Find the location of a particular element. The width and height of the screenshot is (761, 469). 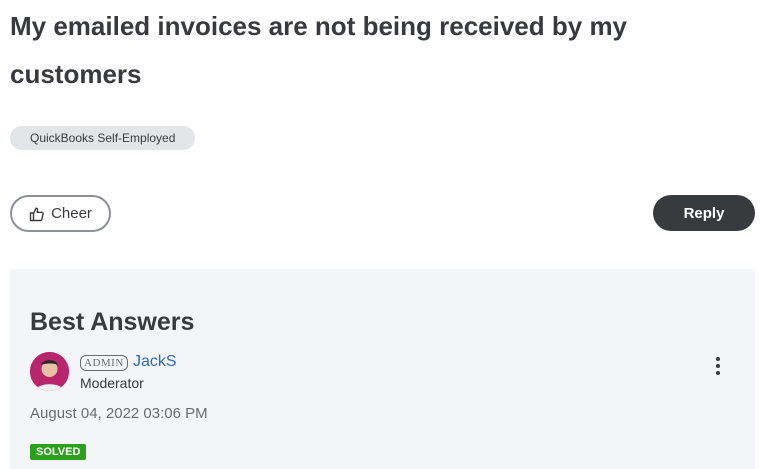

author-name-link: JackS is located at coordinates (155, 362).